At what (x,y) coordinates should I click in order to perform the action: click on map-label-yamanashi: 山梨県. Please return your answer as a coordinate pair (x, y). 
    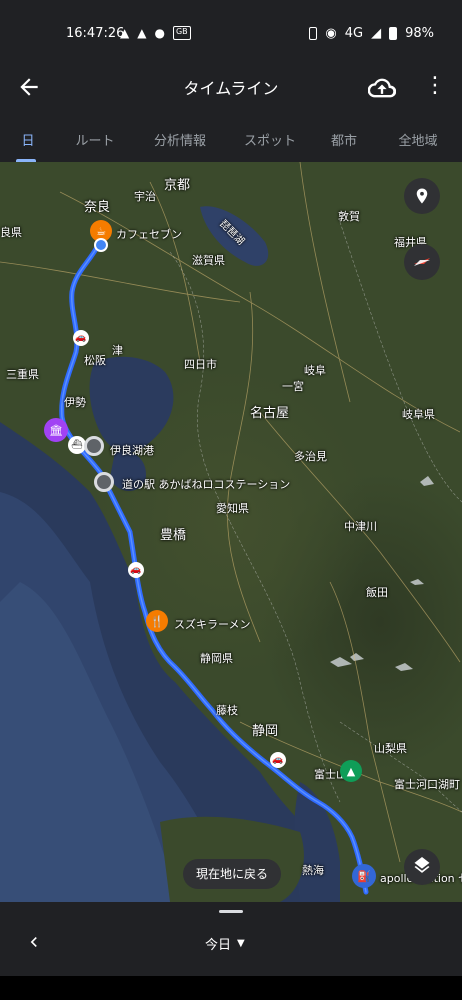
    Looking at the image, I should click on (390, 748).